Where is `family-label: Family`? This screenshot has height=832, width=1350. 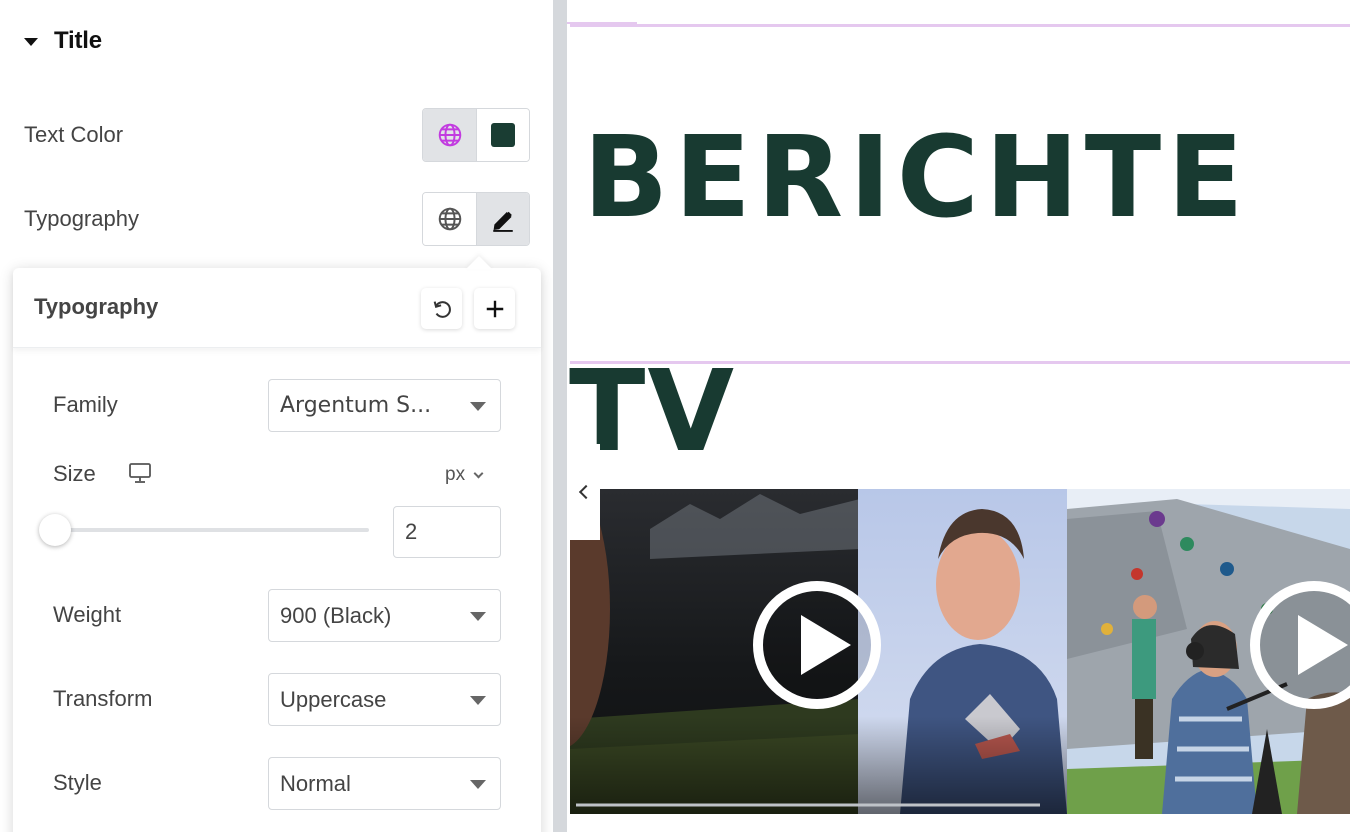
family-label: Family is located at coordinates (85, 404).